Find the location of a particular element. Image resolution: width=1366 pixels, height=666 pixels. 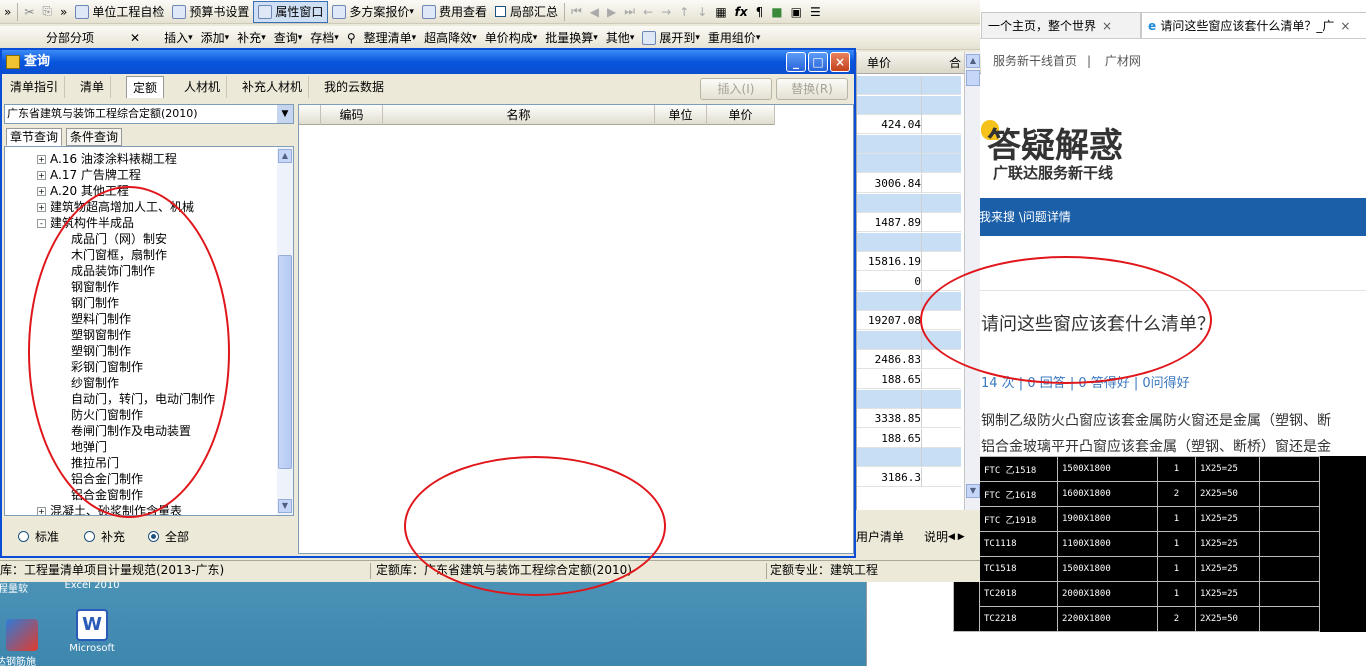

cube-icon: ■ is located at coordinates (776, 12).